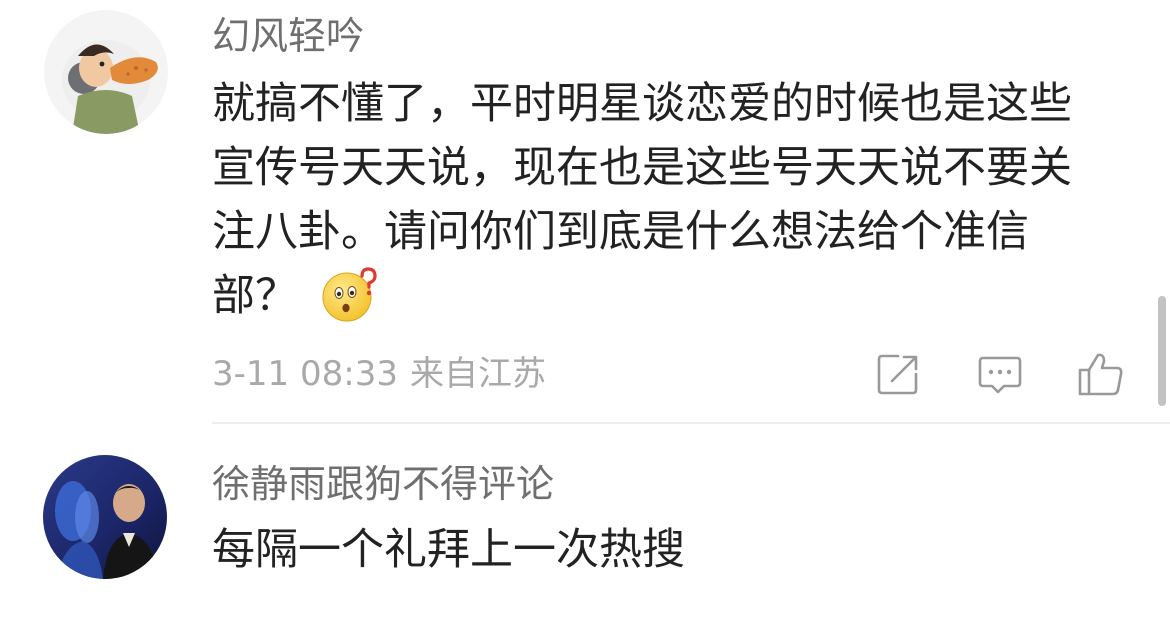  Describe the element at coordinates (288, 36) in the screenshot. I see `comment-username: 幻风轻吟` at that location.